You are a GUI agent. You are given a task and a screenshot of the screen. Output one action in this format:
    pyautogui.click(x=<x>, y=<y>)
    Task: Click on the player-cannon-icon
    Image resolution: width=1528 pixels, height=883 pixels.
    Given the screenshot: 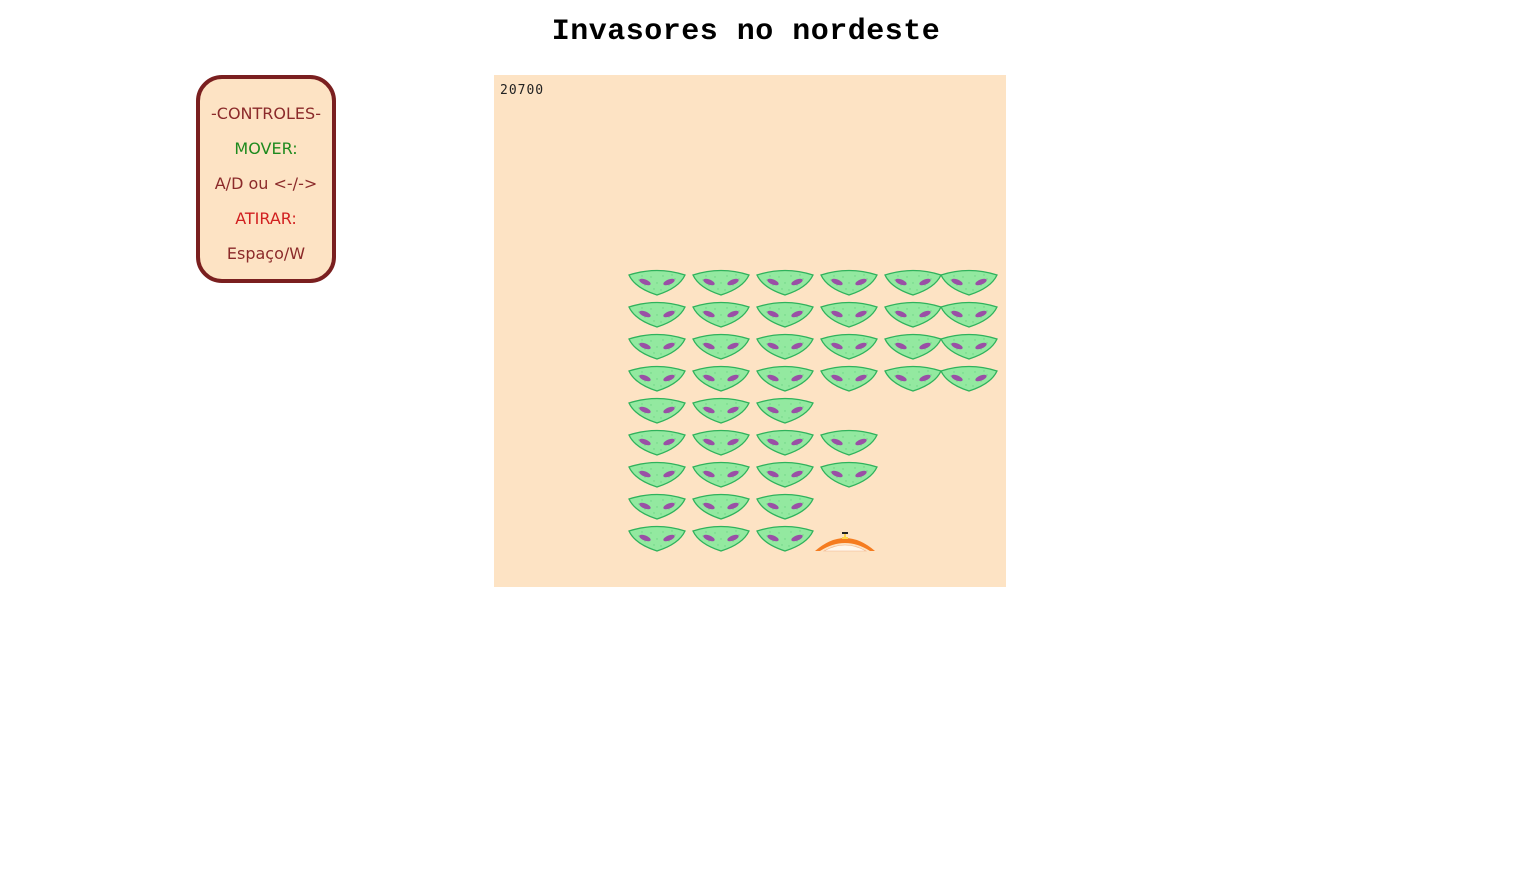 What is the action you would take?
    pyautogui.click(x=845, y=542)
    